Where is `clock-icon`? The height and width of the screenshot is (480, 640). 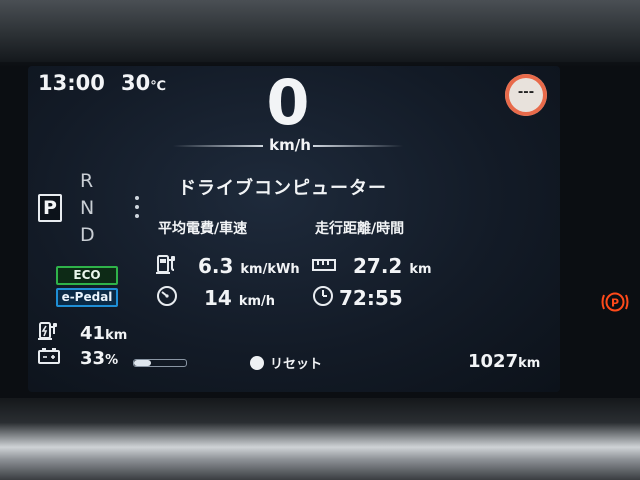
clock-icon is located at coordinates (323, 296).